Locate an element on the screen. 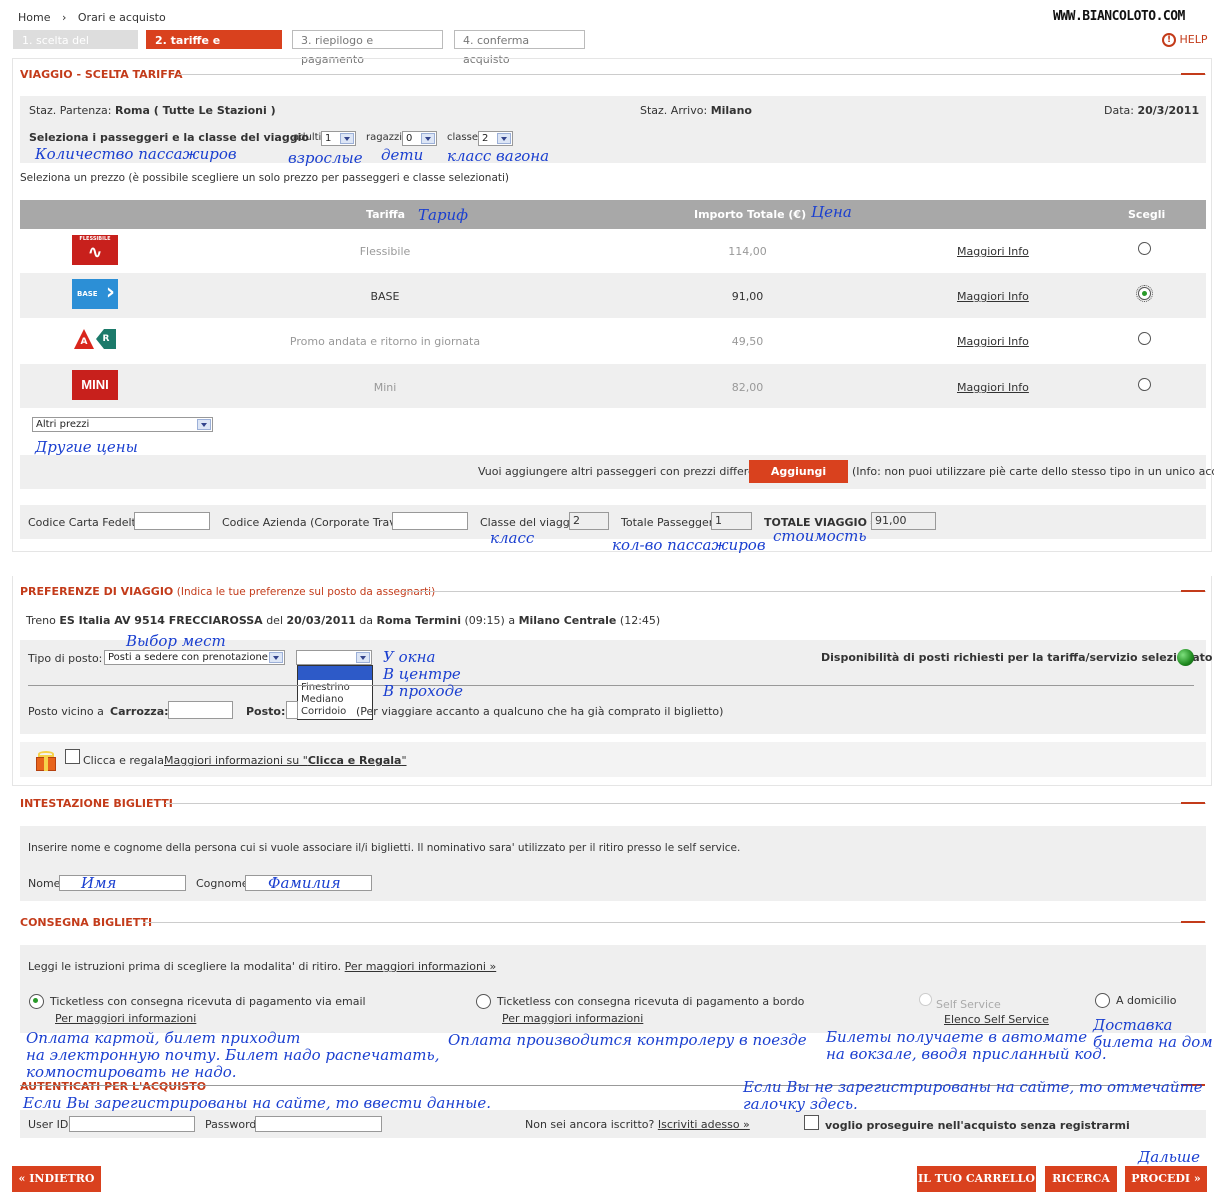 Image resolution: width=1214 pixels, height=1200 pixels. annotation-home-1: Доставка is located at coordinates (1133, 1025).